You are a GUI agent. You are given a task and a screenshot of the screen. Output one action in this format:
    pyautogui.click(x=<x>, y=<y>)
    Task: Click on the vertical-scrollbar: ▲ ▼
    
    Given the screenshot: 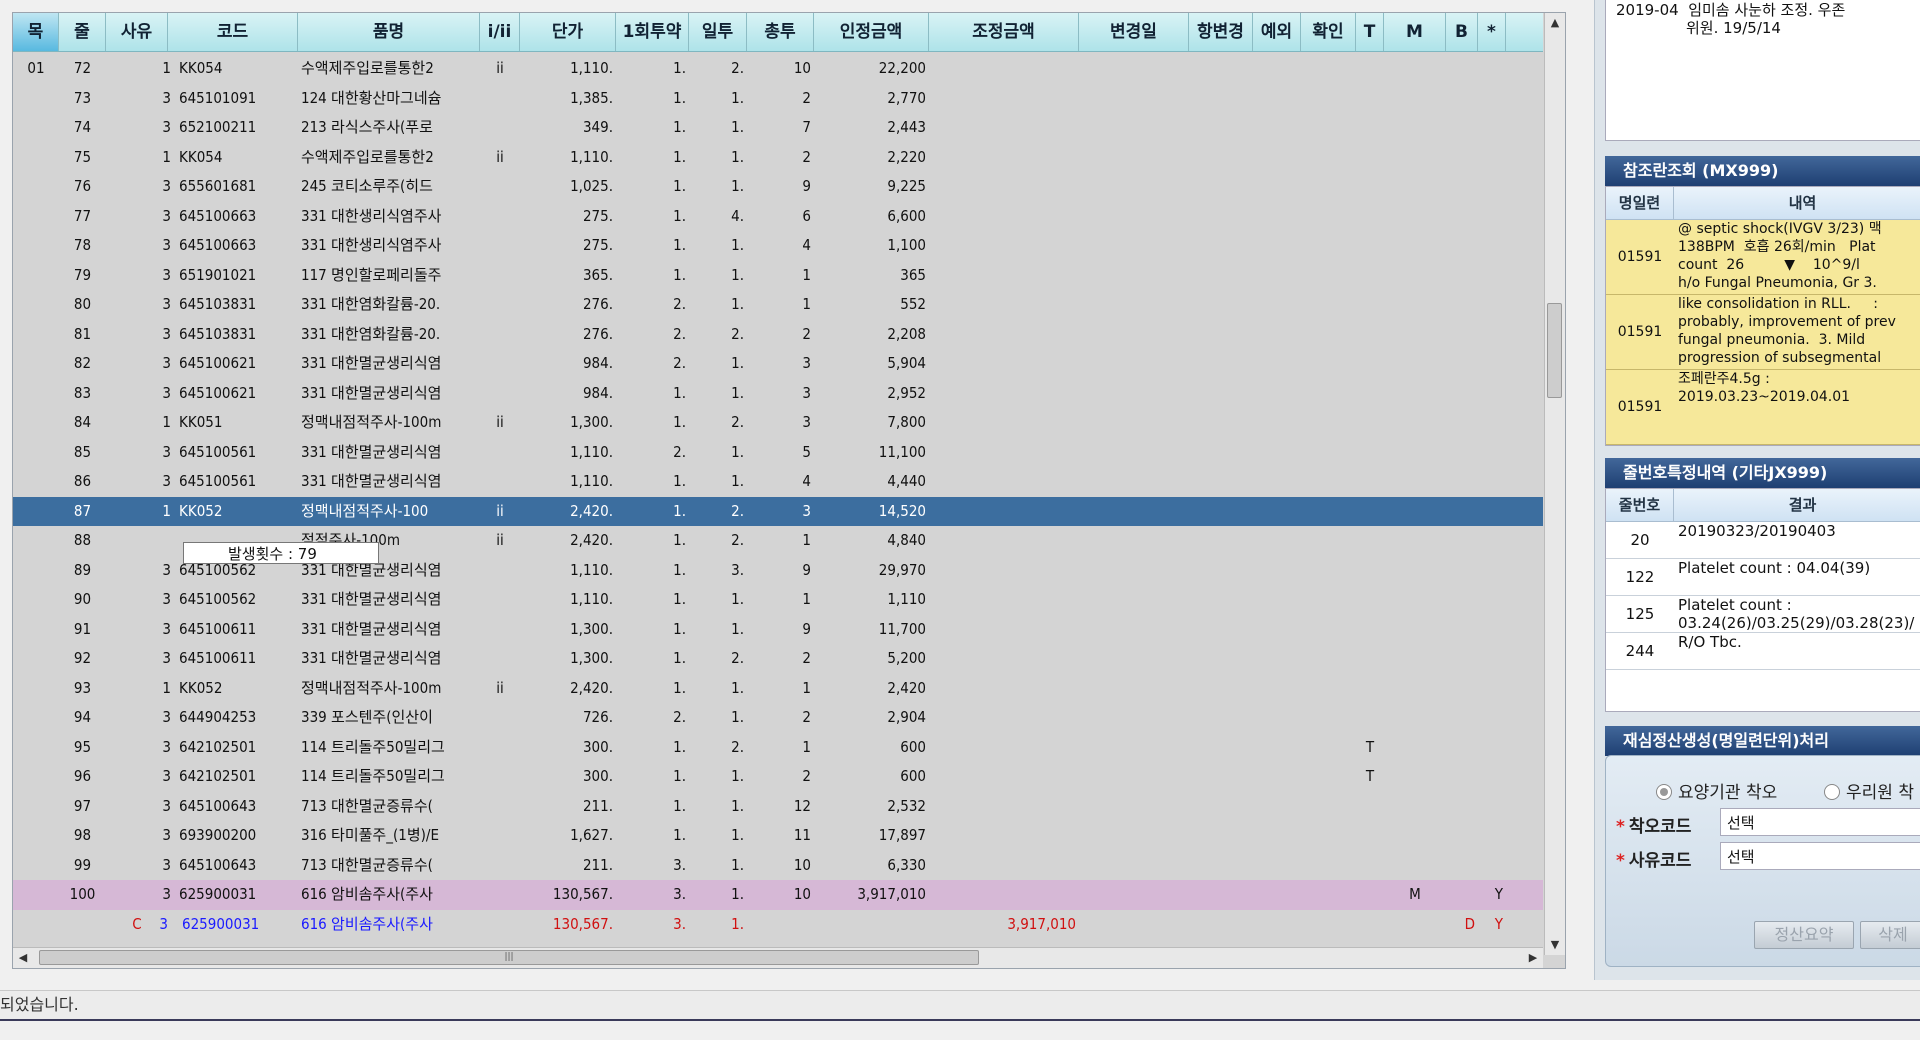 What is the action you would take?
    pyautogui.click(x=1554, y=484)
    